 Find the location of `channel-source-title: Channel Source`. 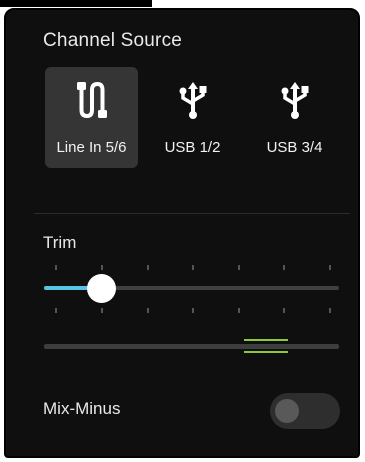

channel-source-title: Channel Source is located at coordinates (113, 40).